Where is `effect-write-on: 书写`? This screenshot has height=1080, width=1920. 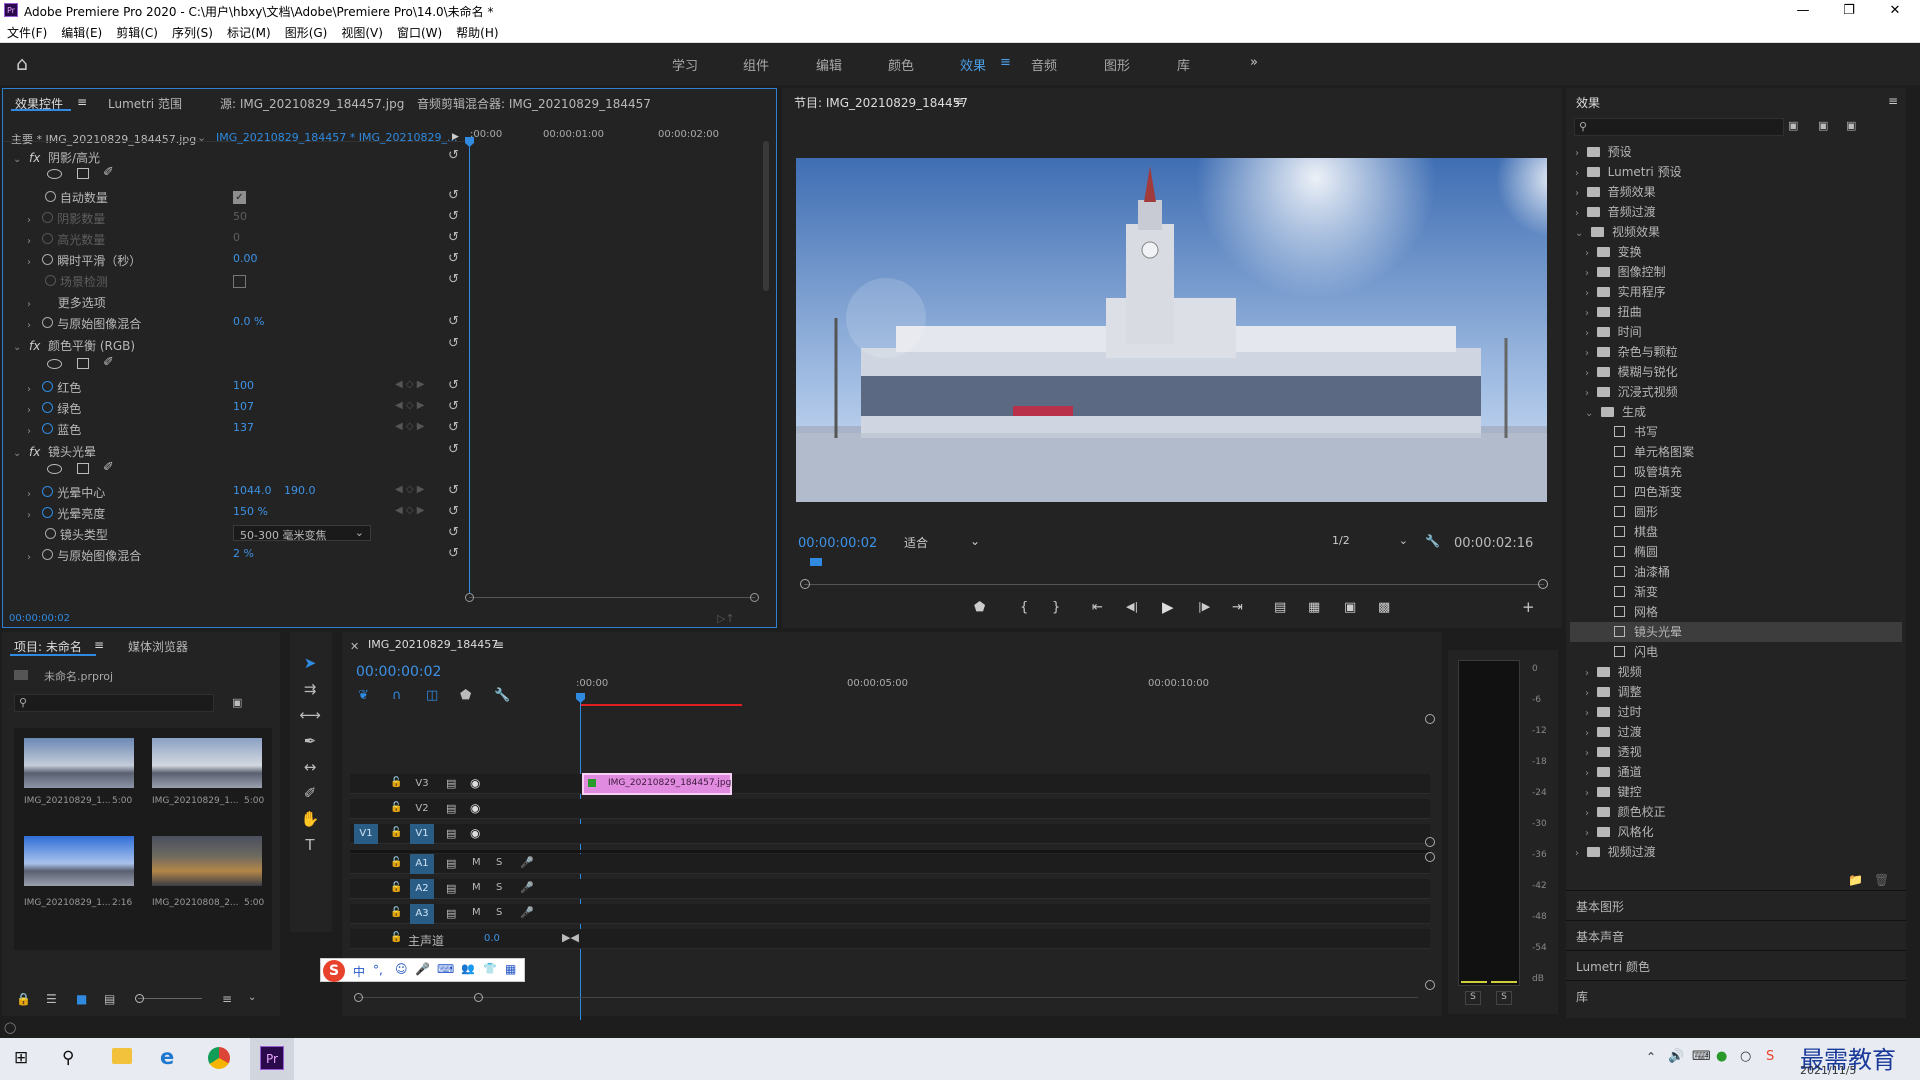 effect-write-on: 书写 is located at coordinates (1646, 432).